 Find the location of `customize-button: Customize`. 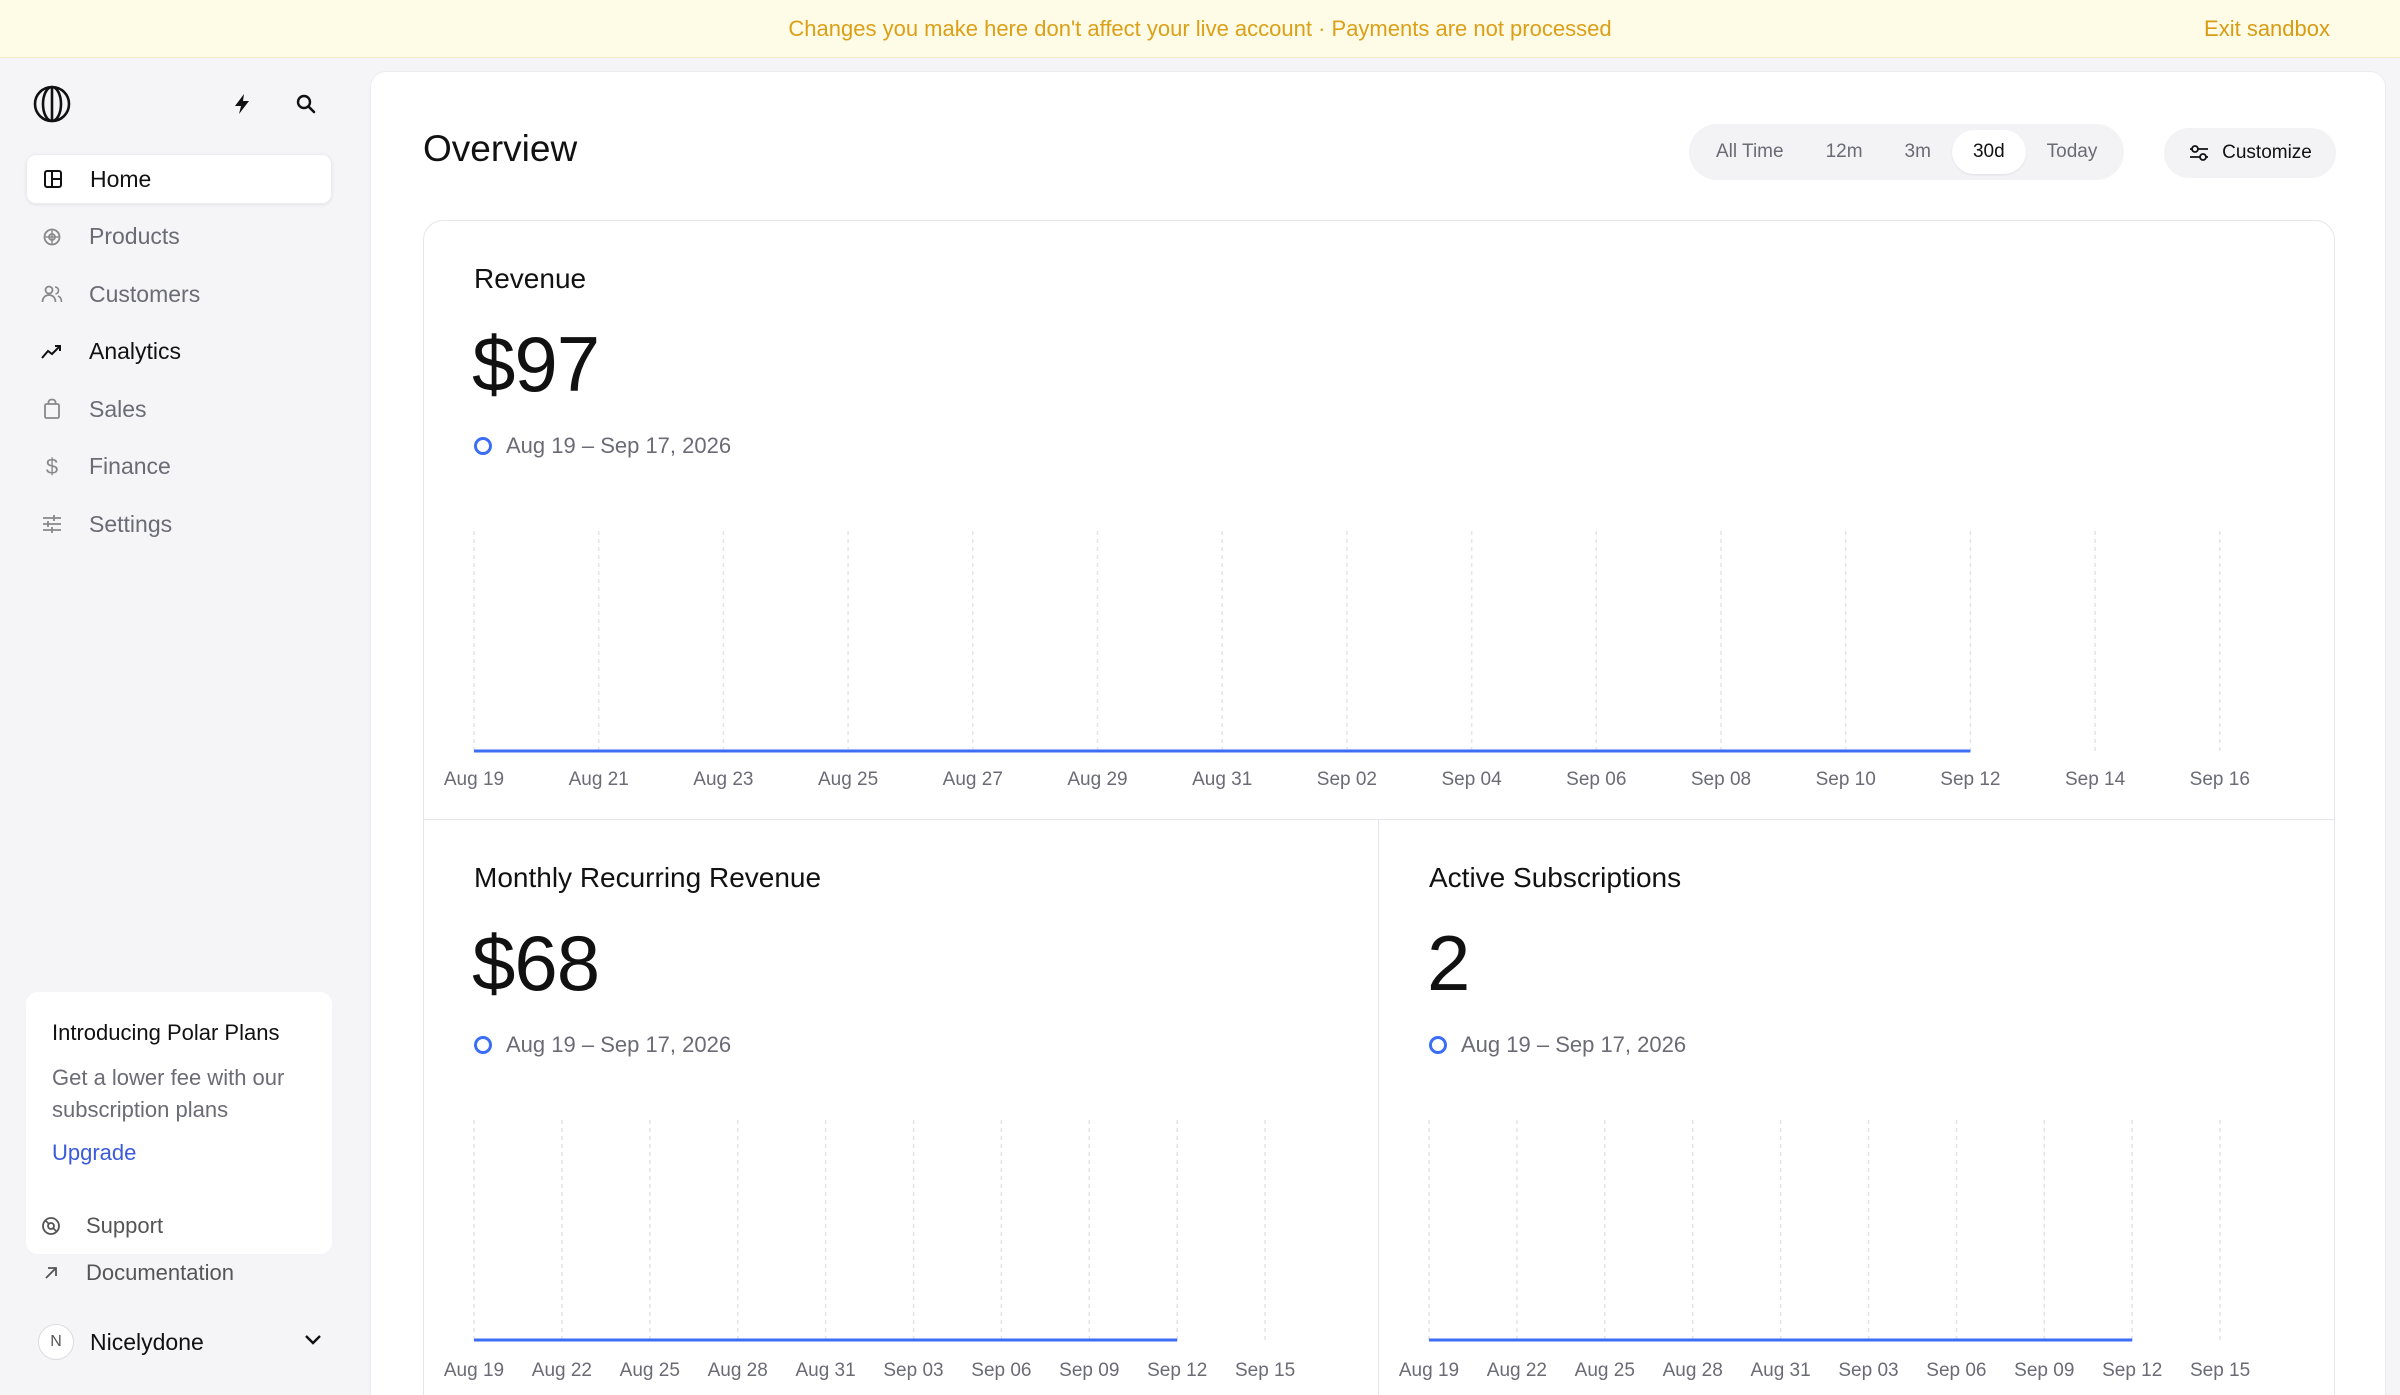

customize-button: Customize is located at coordinates (2250, 153).